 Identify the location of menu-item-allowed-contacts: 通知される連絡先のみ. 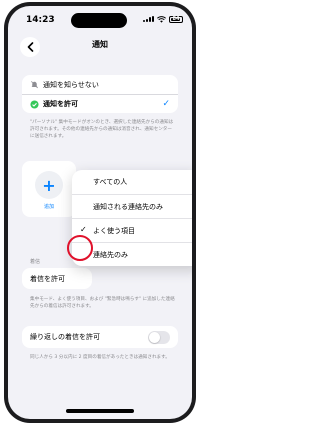
(132, 206).